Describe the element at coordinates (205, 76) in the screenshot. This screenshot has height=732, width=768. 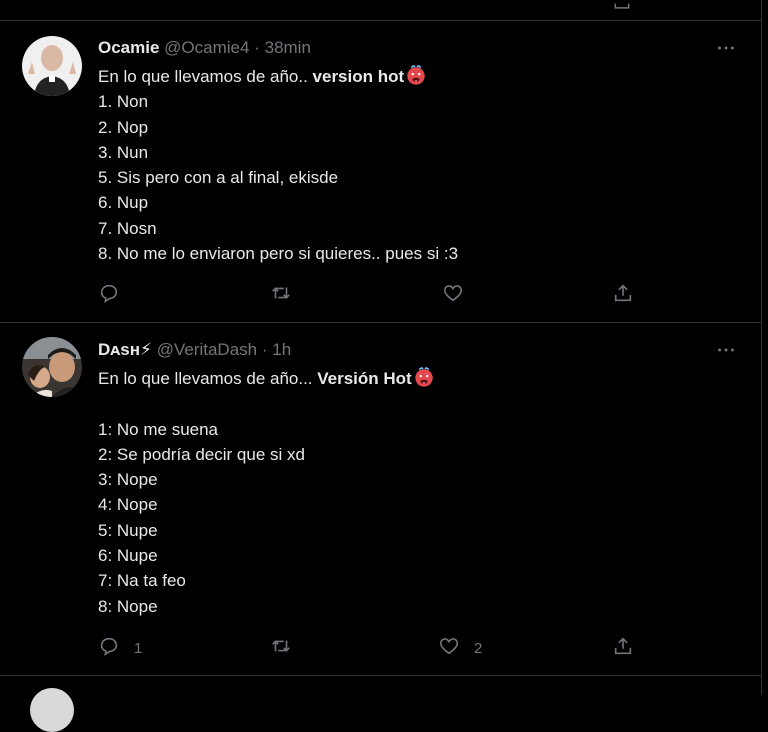
I see `line-text: En lo que llevamos de año..` at that location.